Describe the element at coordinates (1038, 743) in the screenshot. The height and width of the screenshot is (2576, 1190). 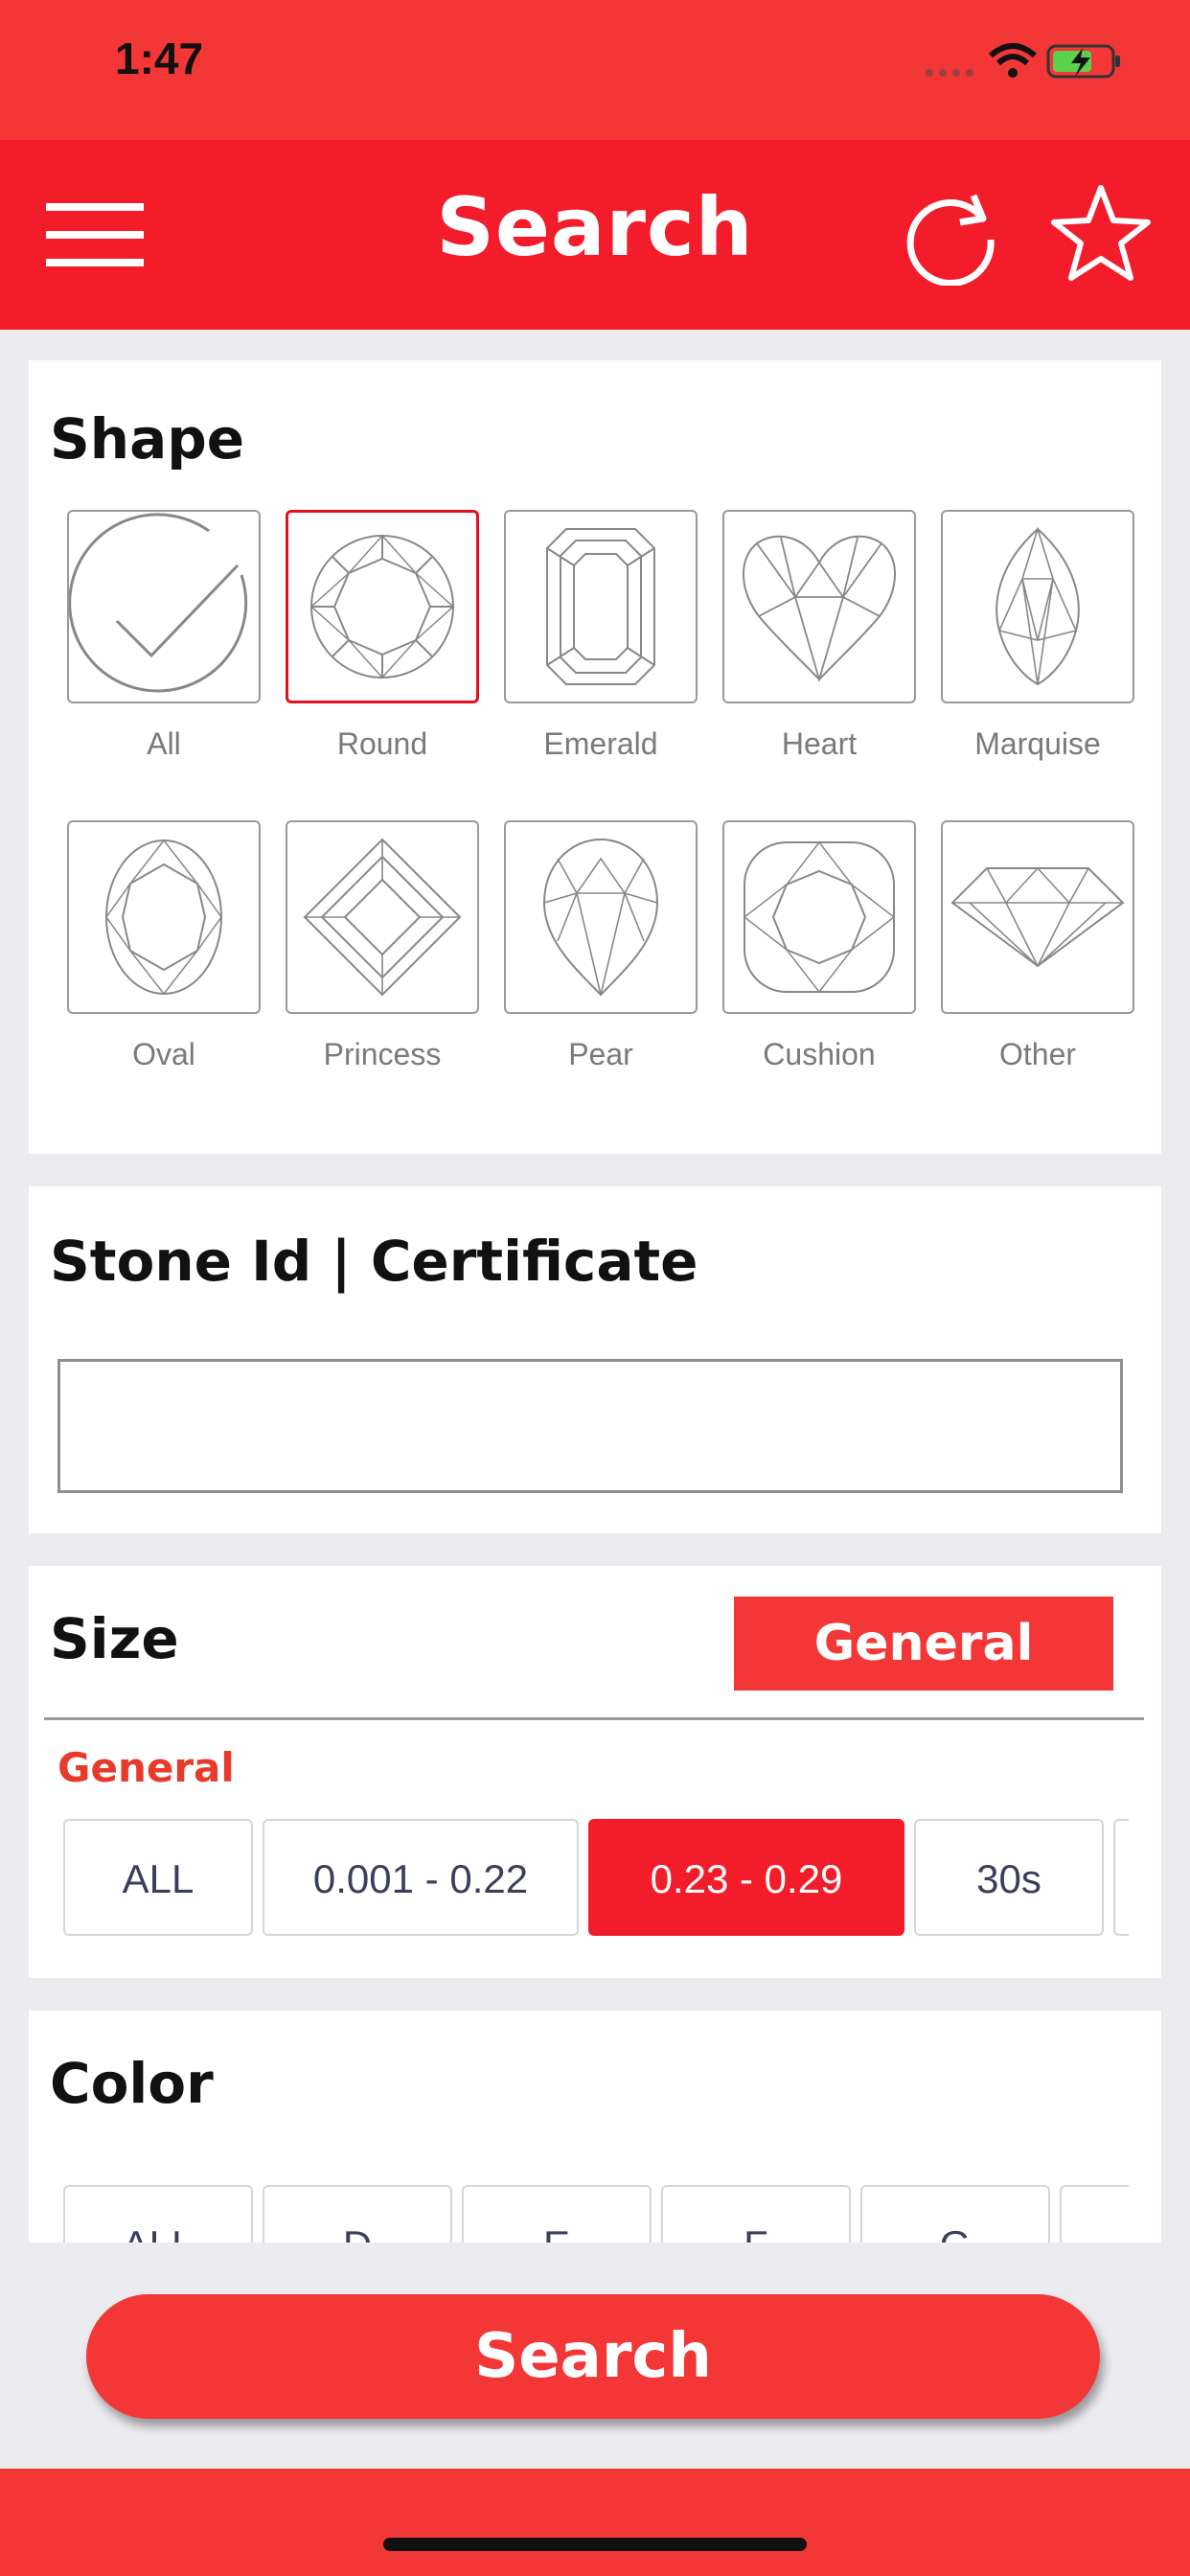
I see `shape-label: Marquise` at that location.